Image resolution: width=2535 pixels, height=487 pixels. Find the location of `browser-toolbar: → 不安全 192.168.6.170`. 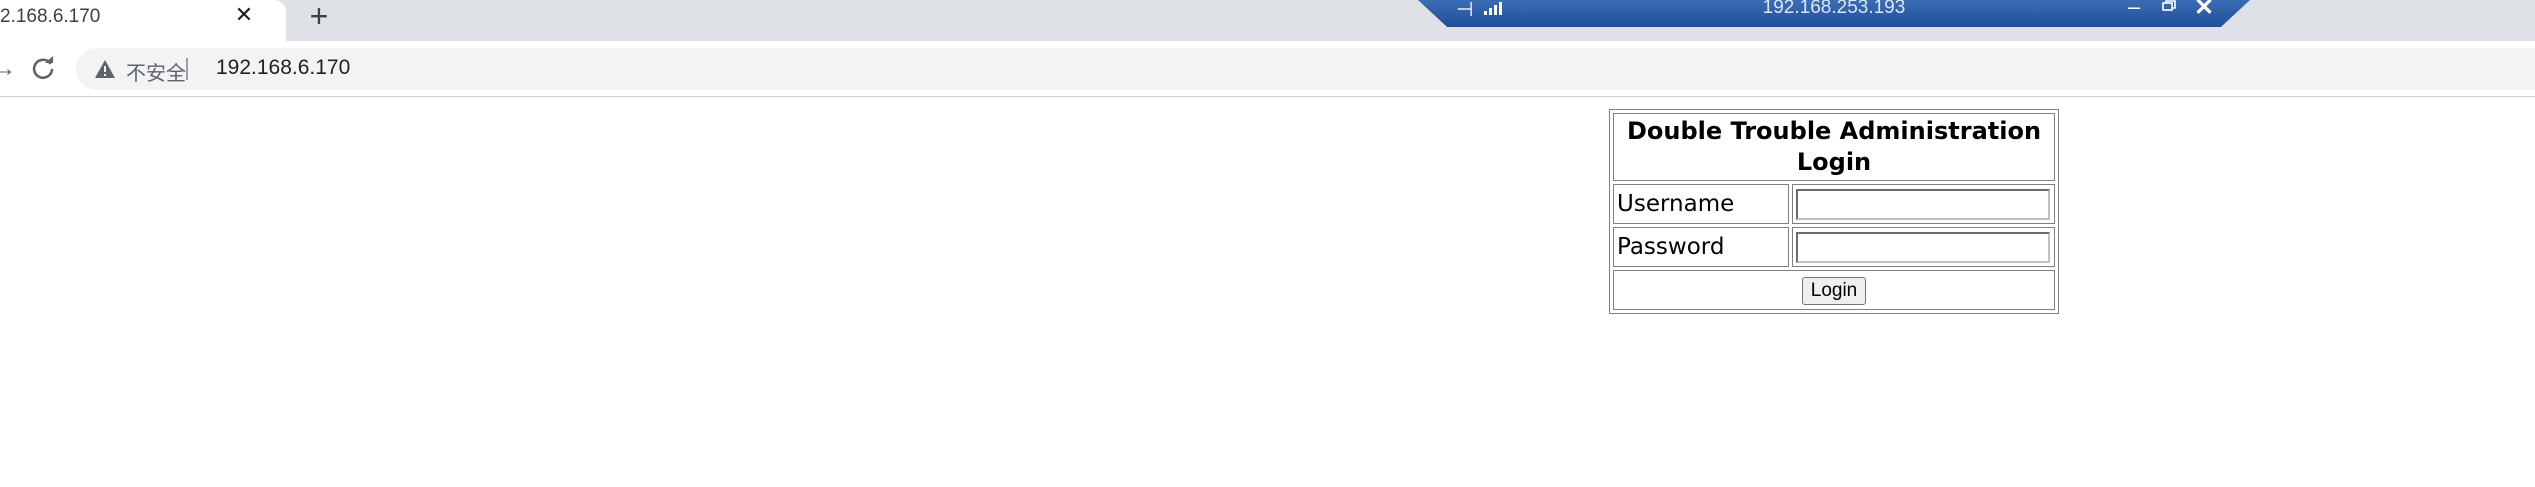

browser-toolbar: → 不安全 192.168.6.170 is located at coordinates (1267, 69).